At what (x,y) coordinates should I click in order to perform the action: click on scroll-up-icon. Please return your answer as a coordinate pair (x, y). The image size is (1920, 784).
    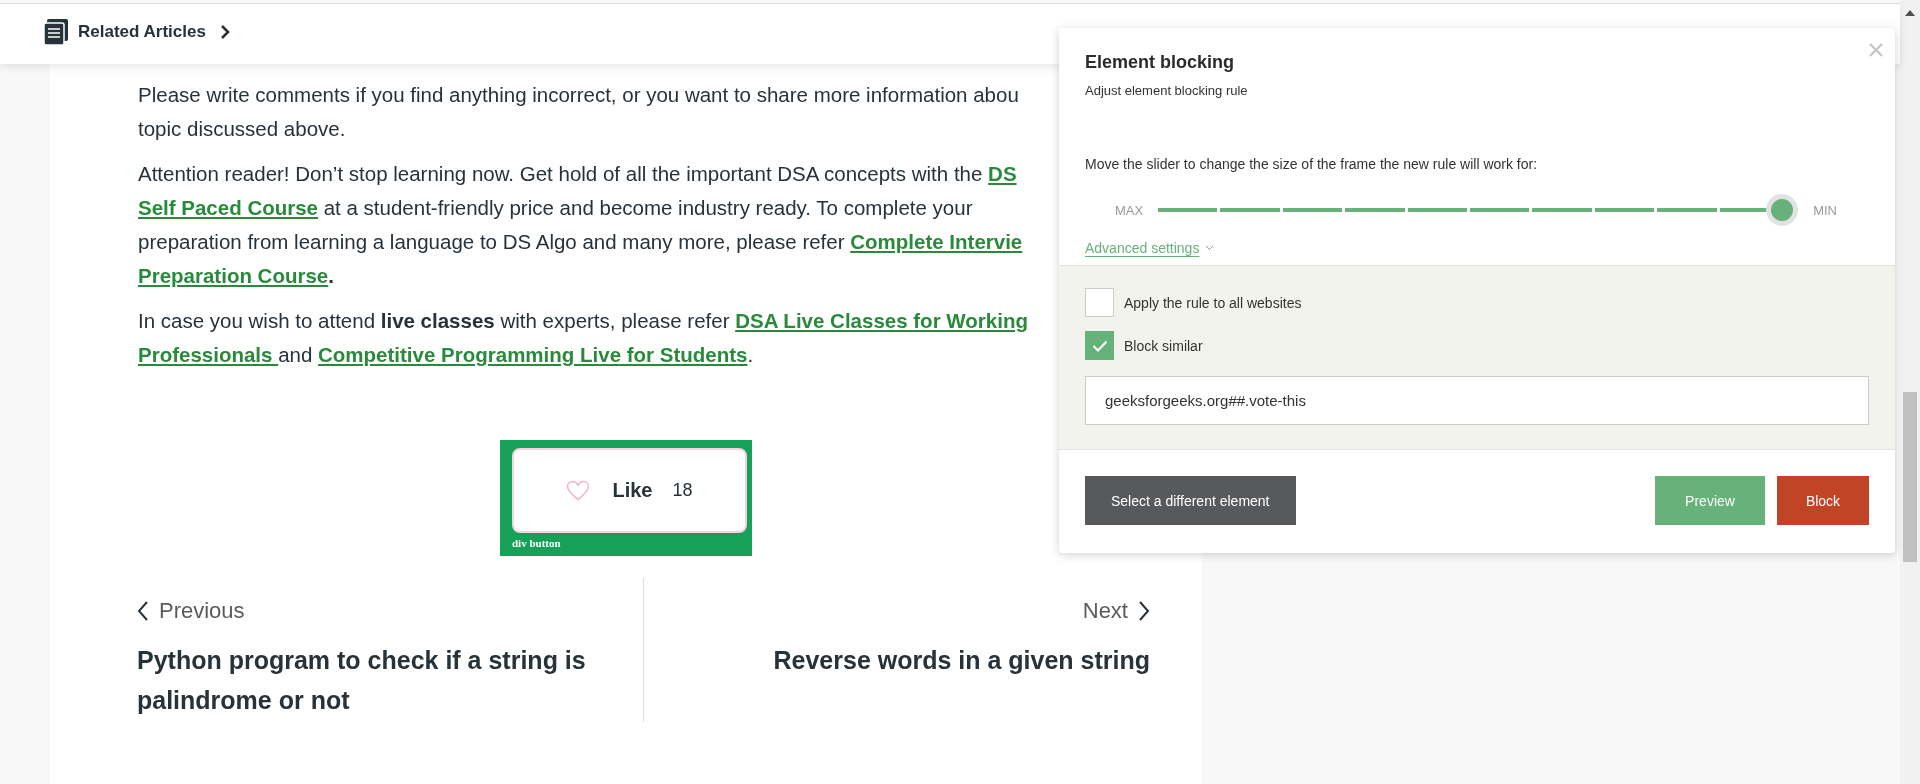
    Looking at the image, I should click on (1910, 13).